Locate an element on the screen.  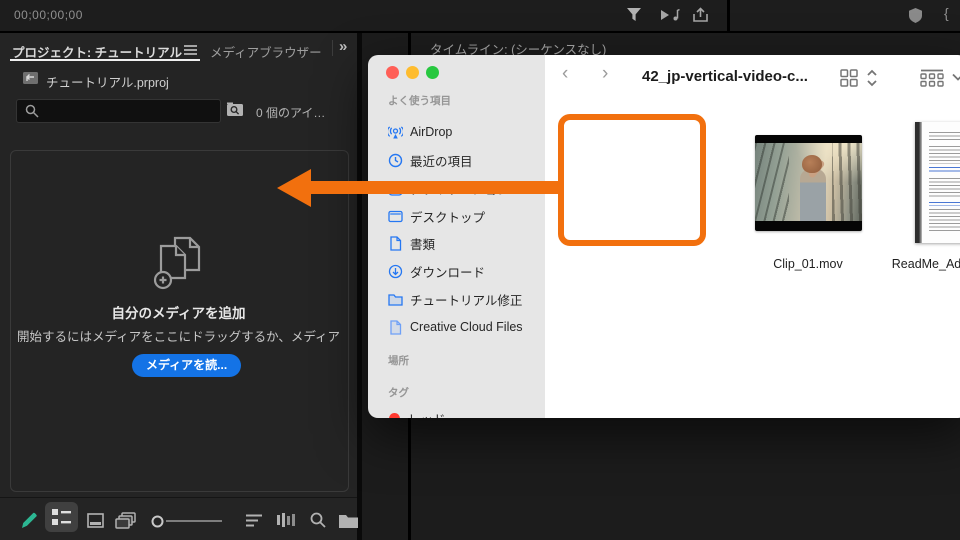
freeform-view-button is located at coordinates (127, 520).